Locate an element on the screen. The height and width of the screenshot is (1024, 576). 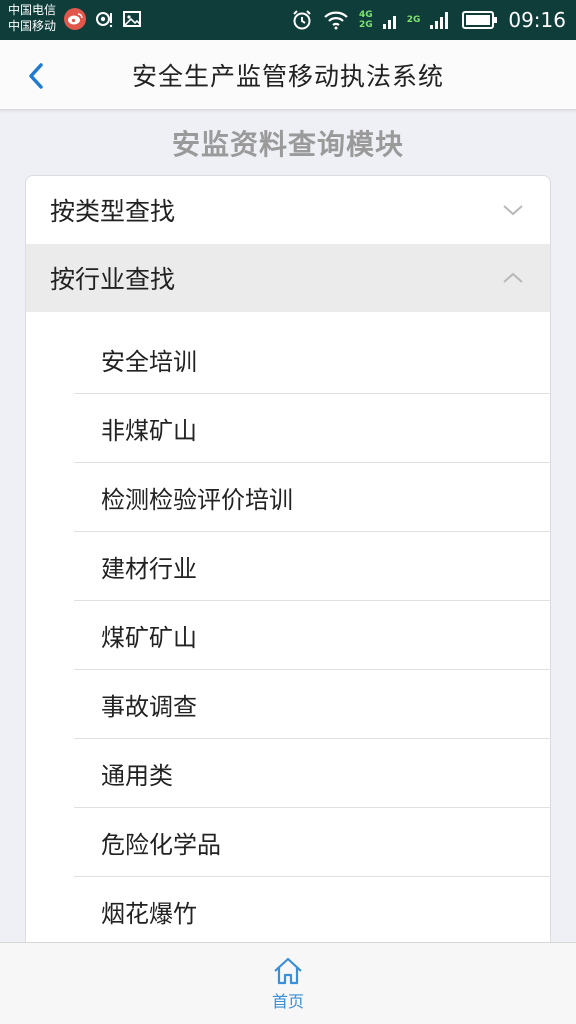
nav-home-button: 首页 is located at coordinates (288, 984).